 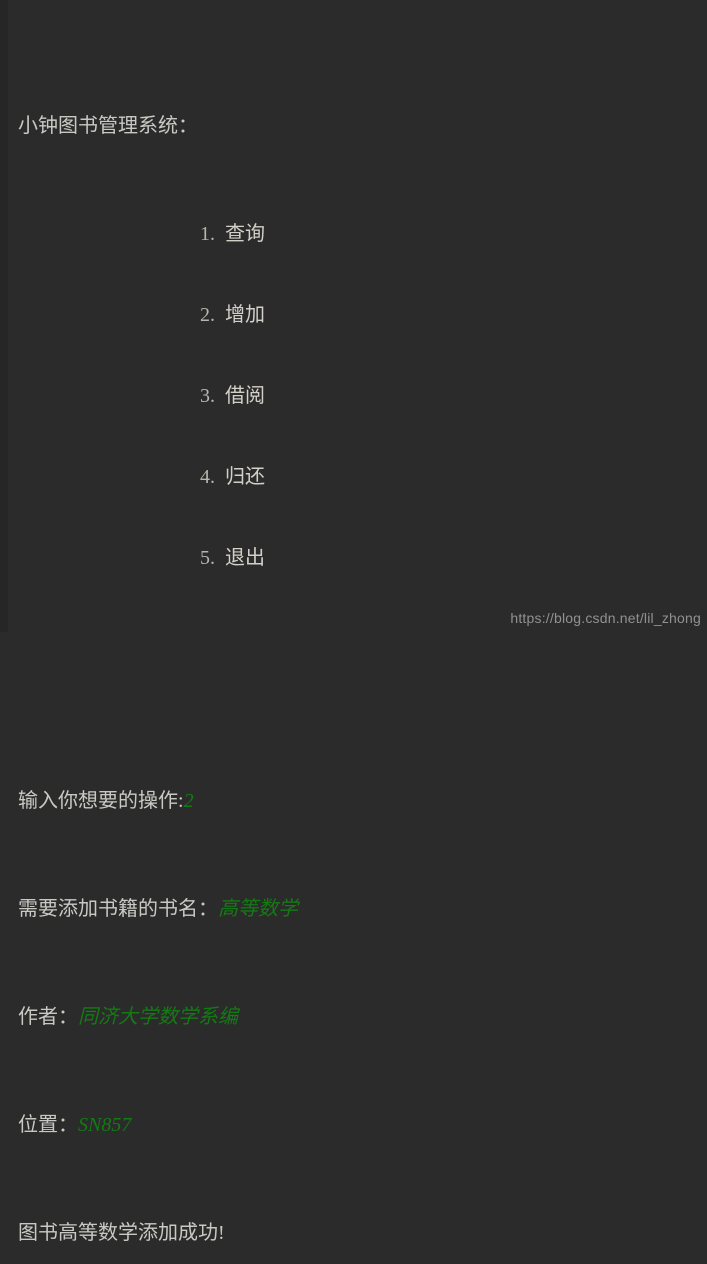 What do you see at coordinates (362, 234) in the screenshot?
I see `menu-item-1-first: 1. 查询` at bounding box center [362, 234].